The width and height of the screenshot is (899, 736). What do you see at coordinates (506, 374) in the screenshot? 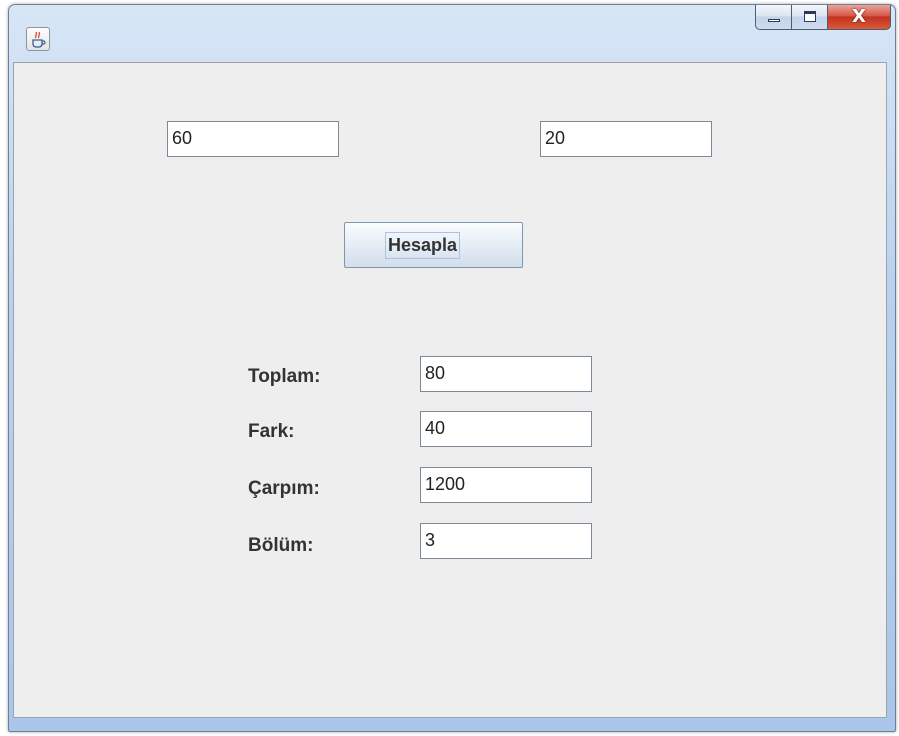
I see `sum-field: 80` at bounding box center [506, 374].